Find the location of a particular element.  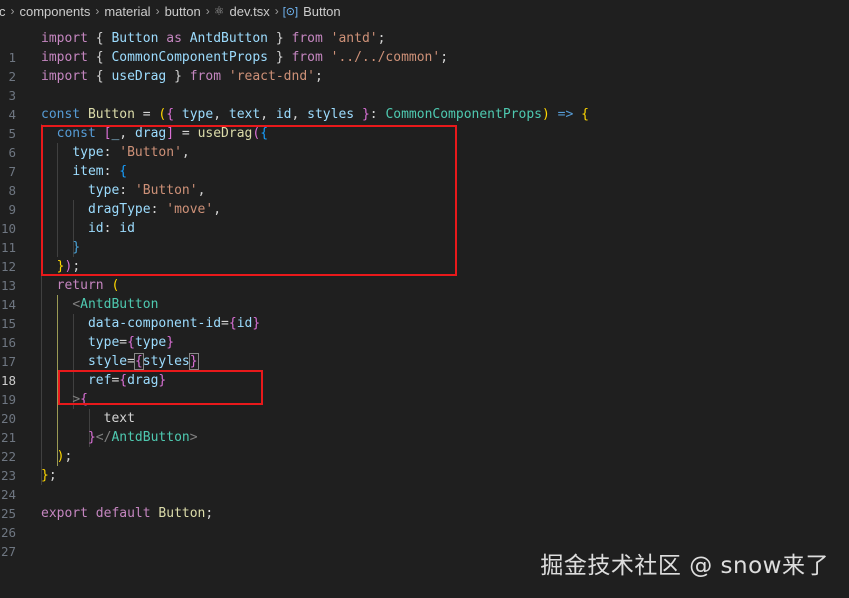

breadcrumb-item: components is located at coordinates (55, 11).